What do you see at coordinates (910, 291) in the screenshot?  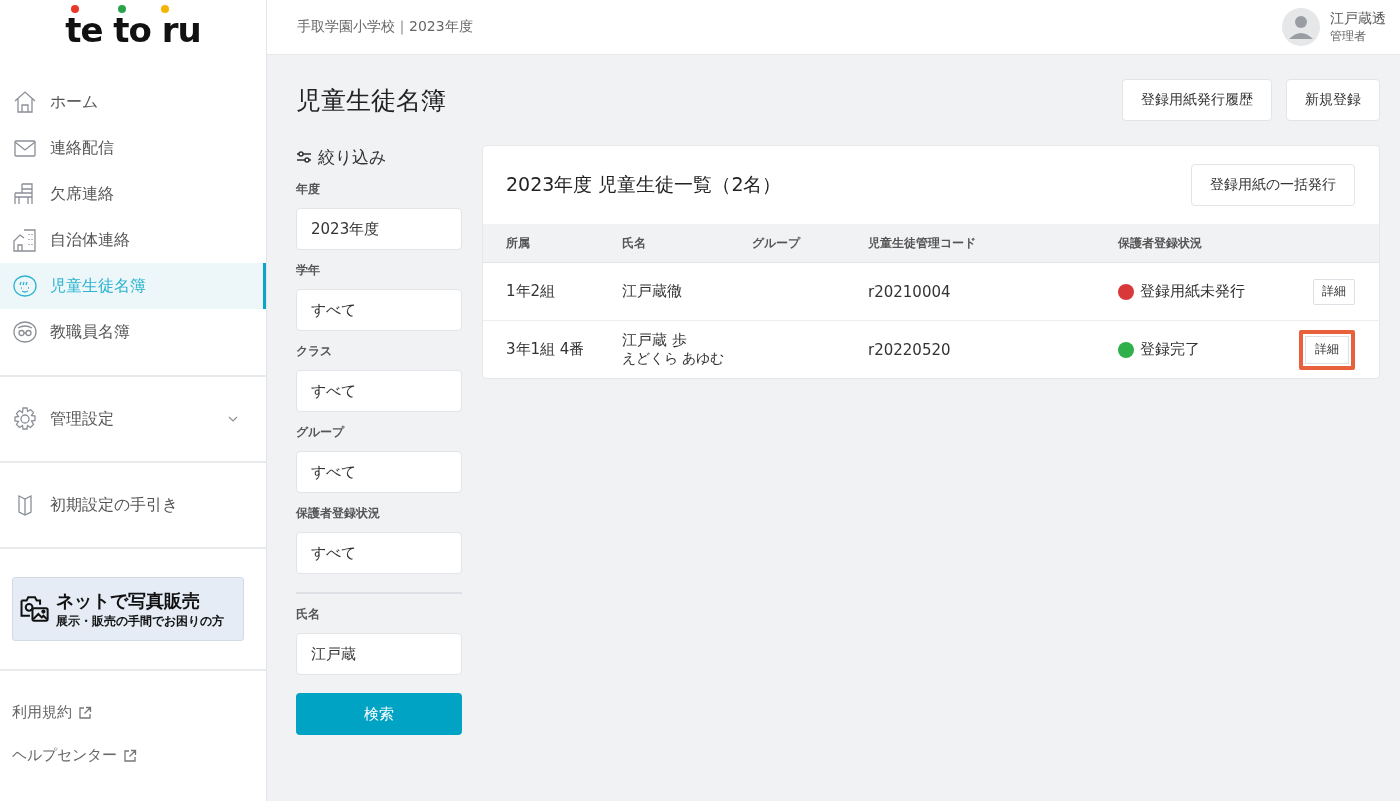 I see `table-cell-text: r20210004` at bounding box center [910, 291].